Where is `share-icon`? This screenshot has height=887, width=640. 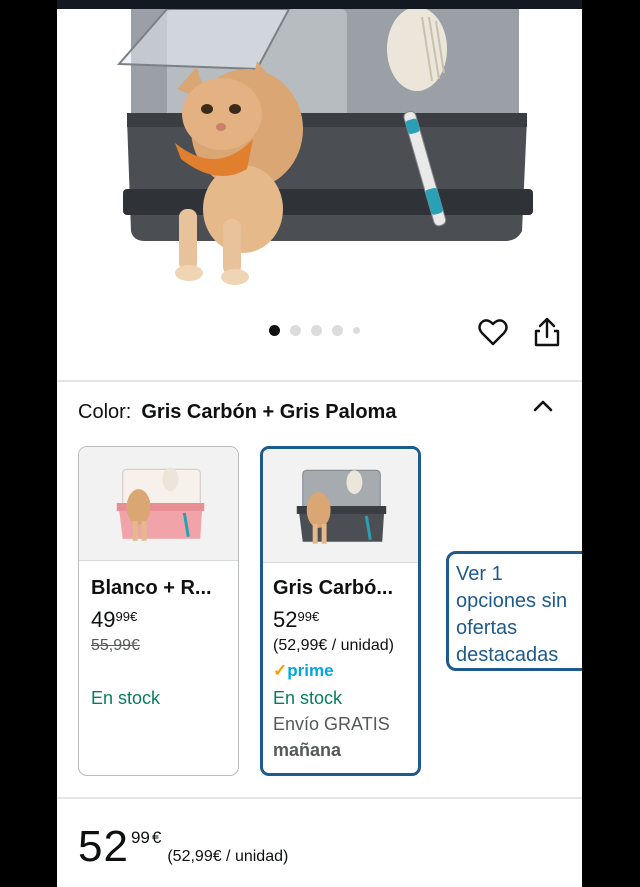 share-icon is located at coordinates (547, 332).